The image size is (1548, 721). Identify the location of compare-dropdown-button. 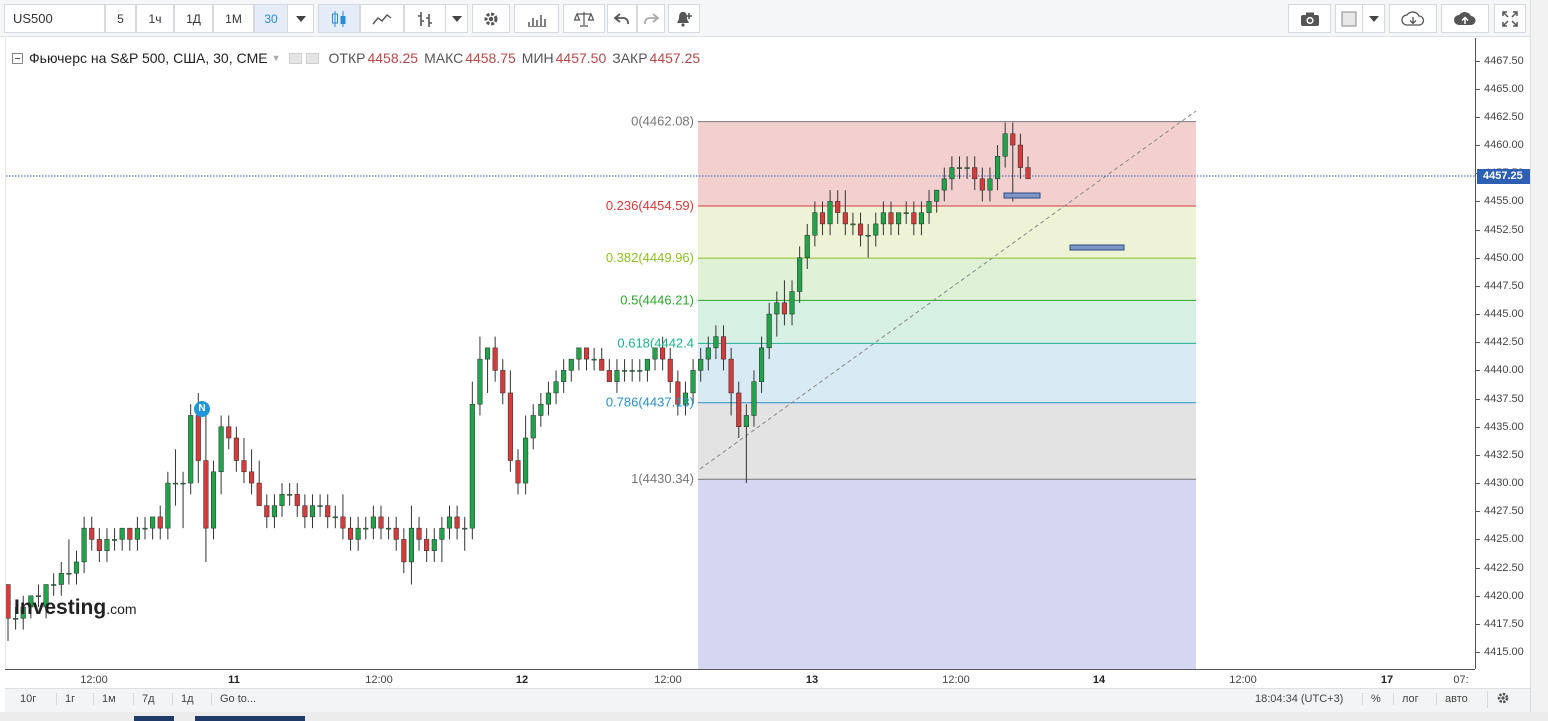
(457, 18).